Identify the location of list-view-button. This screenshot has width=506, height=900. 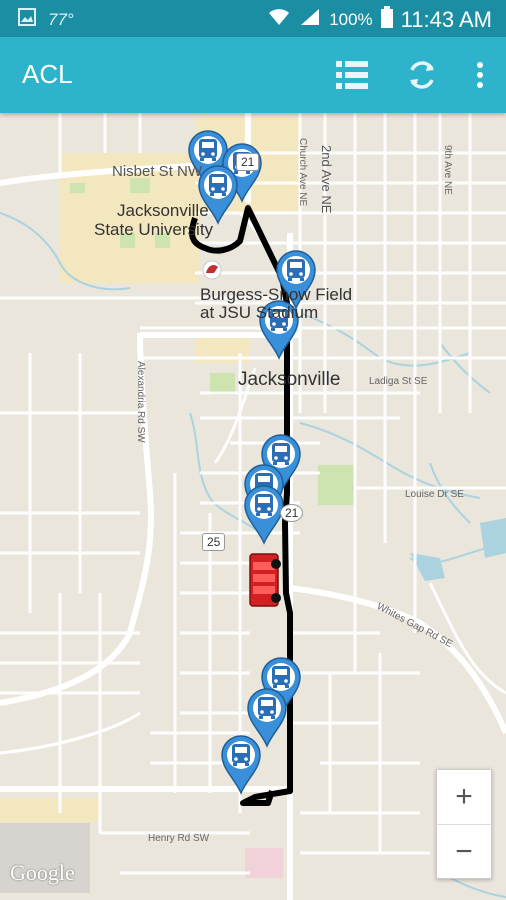
(352, 75).